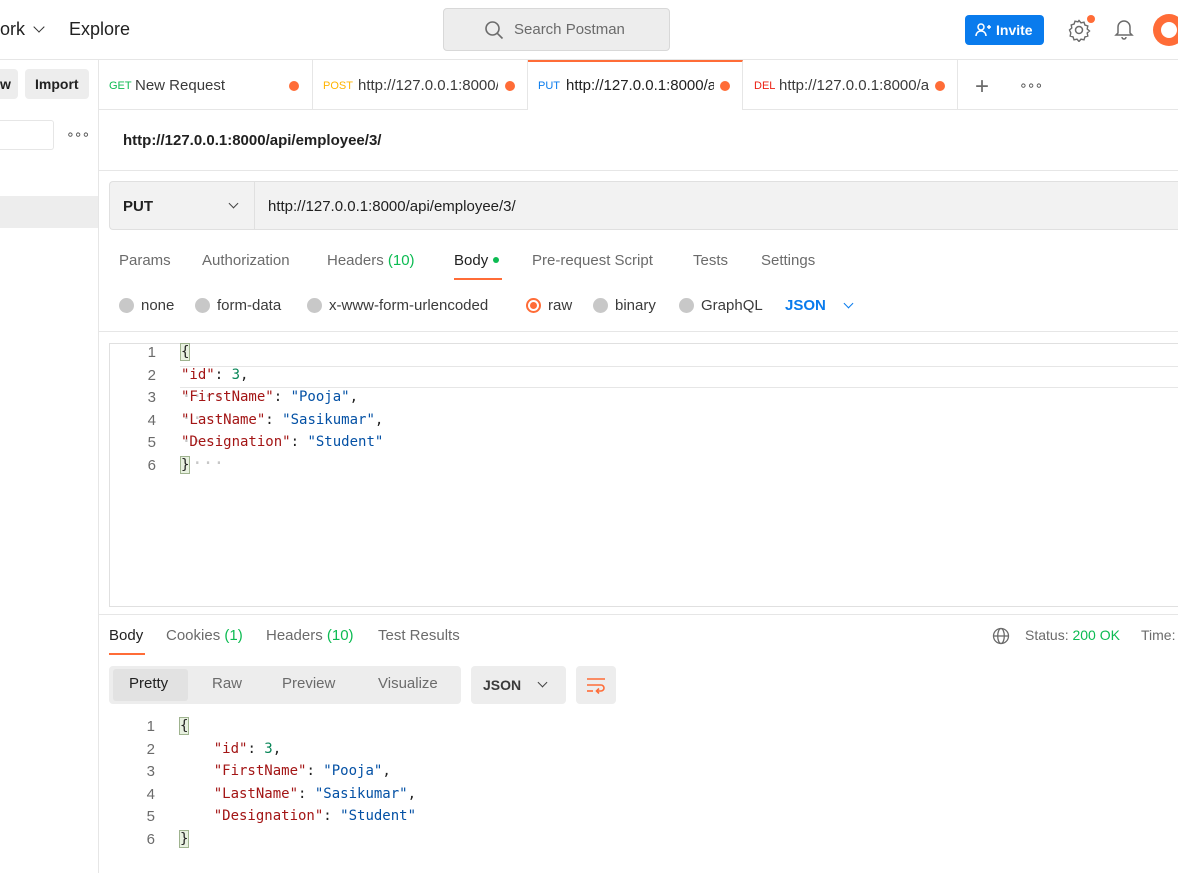  Describe the element at coordinates (643, 752) in the screenshot. I see `code-line: 2 "id": 3,` at that location.